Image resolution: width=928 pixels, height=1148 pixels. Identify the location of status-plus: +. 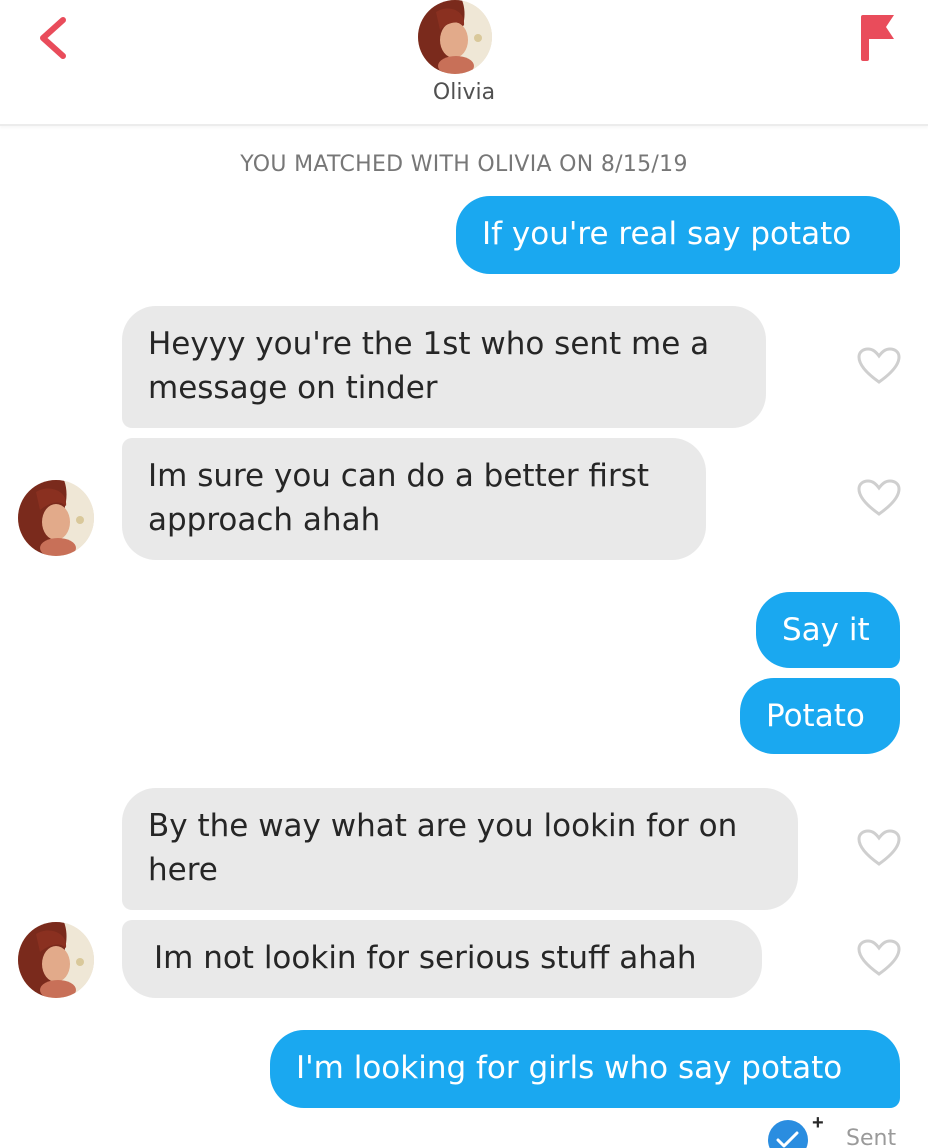
(818, 1123).